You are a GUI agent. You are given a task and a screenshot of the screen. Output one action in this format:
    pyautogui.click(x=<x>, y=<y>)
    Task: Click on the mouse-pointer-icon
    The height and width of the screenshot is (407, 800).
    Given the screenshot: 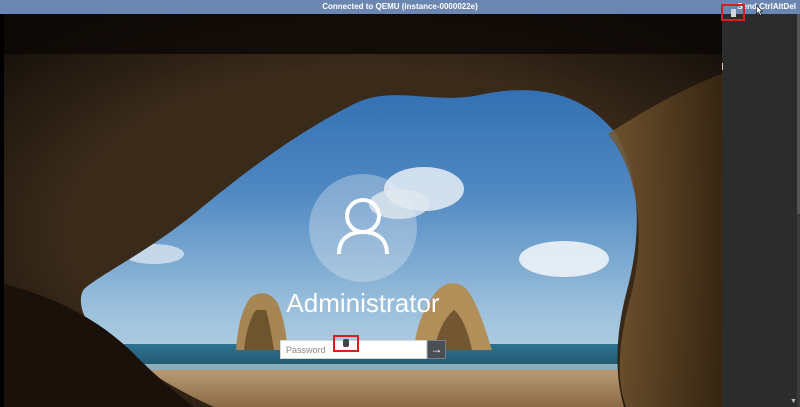 What is the action you would take?
    pyautogui.click(x=759, y=10)
    